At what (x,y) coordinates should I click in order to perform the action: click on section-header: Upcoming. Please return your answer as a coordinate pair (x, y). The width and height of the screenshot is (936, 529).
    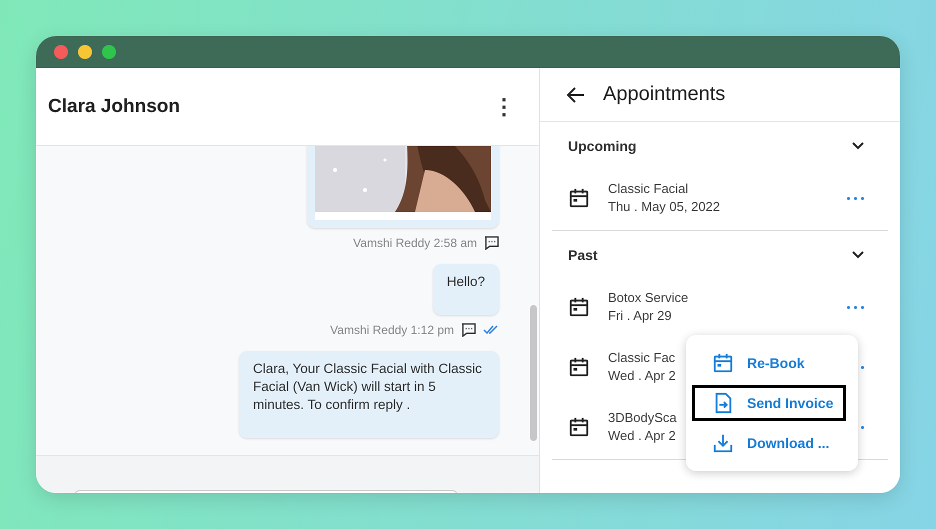
    Looking at the image, I should click on (720, 146).